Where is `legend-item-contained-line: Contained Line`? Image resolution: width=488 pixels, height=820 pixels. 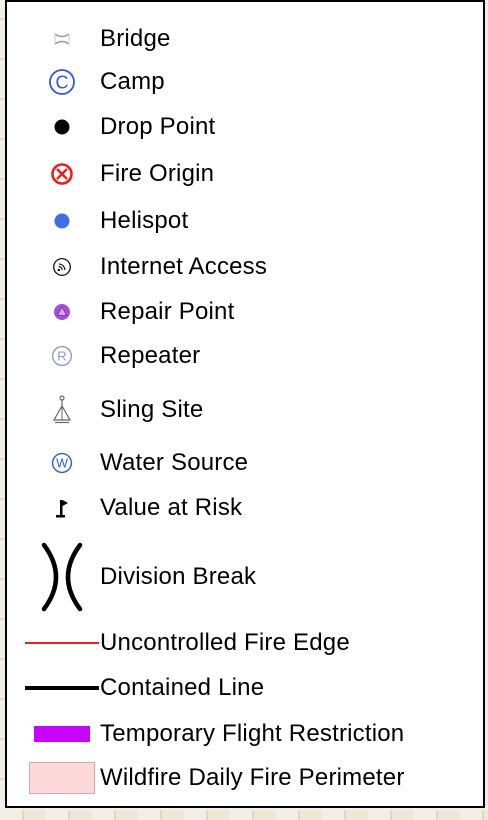
legend-item-contained-line: Contained Line is located at coordinates (245, 688).